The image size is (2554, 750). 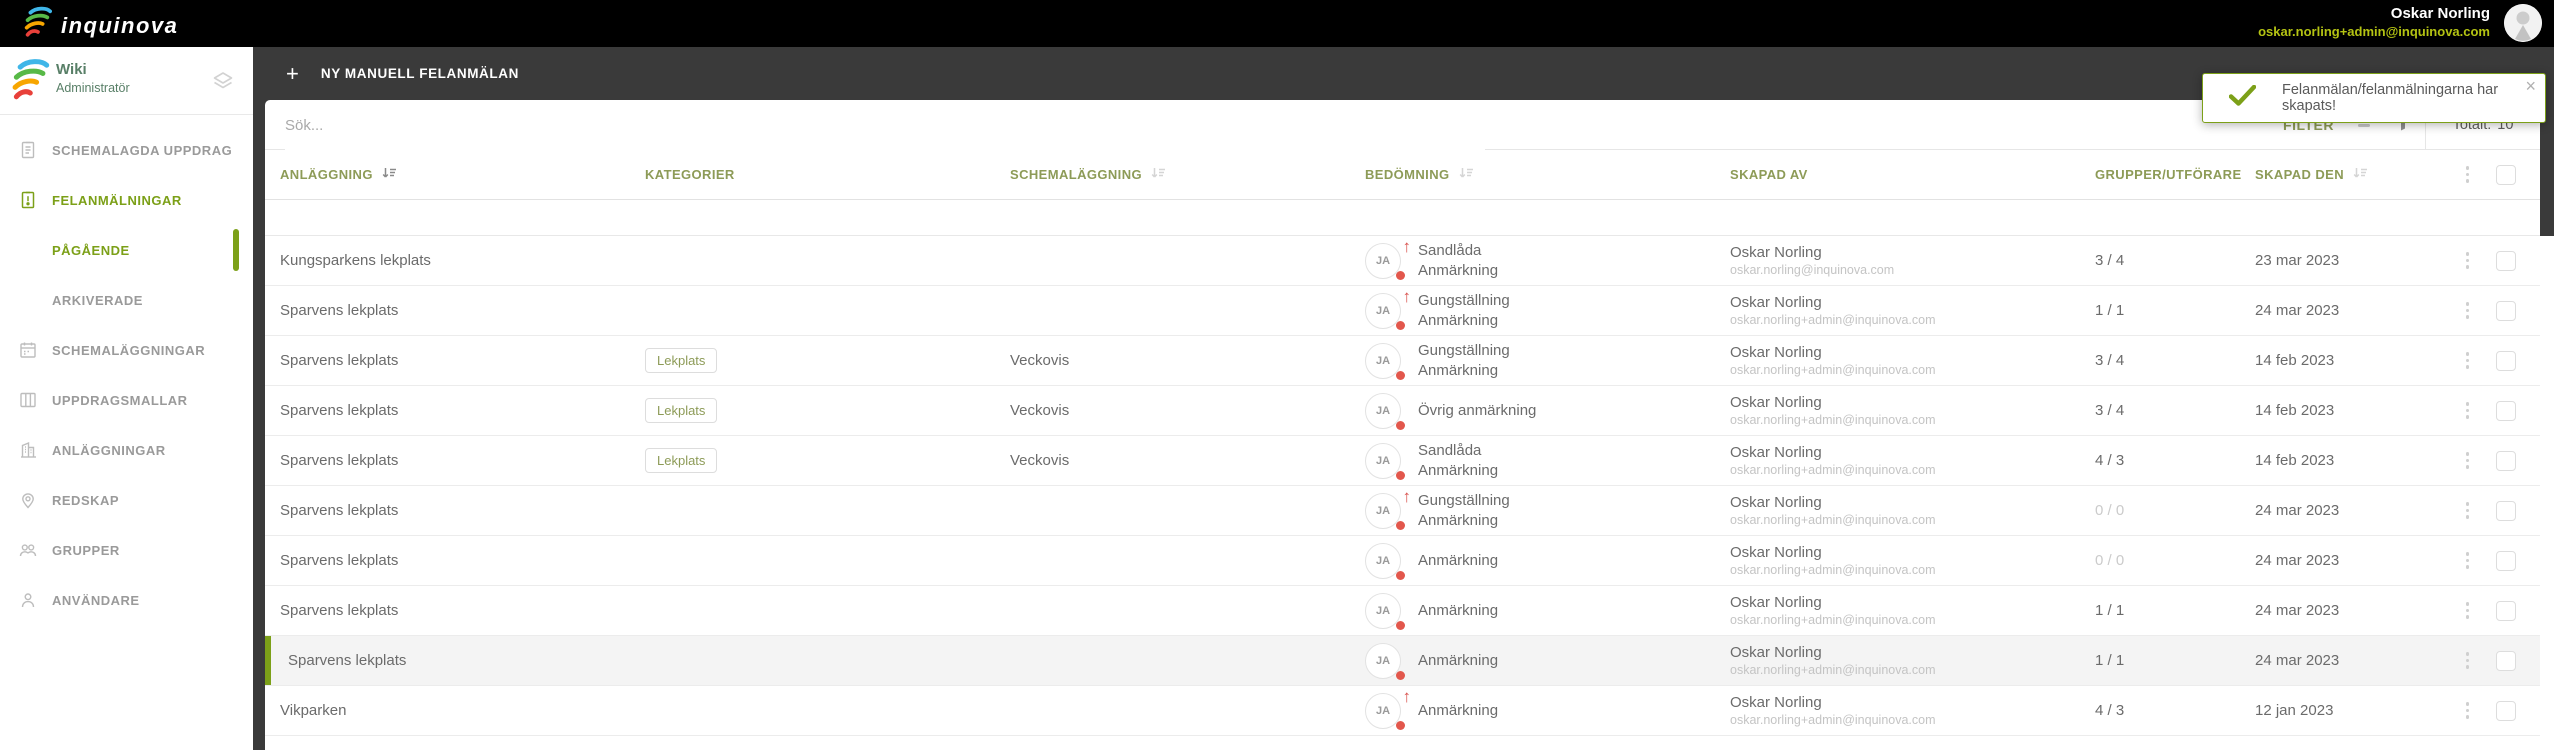 I want to click on priority-up-icon: ↑, so click(x=1407, y=696).